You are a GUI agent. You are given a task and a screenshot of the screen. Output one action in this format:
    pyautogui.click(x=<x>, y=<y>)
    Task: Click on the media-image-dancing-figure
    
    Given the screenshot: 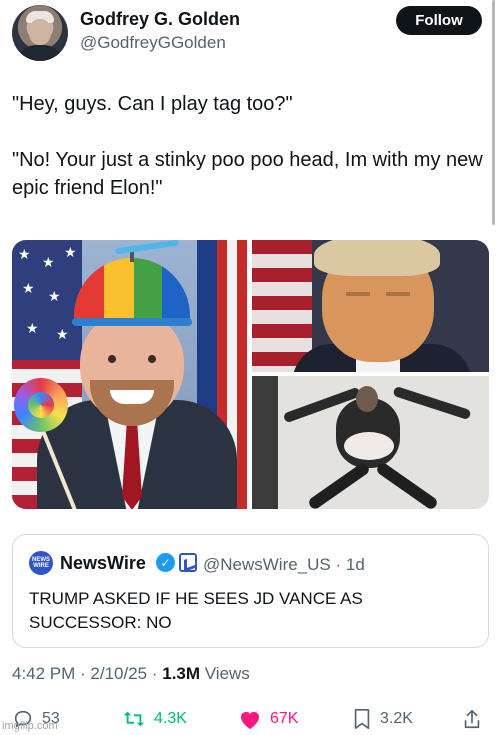 What is the action you would take?
    pyautogui.click(x=370, y=442)
    